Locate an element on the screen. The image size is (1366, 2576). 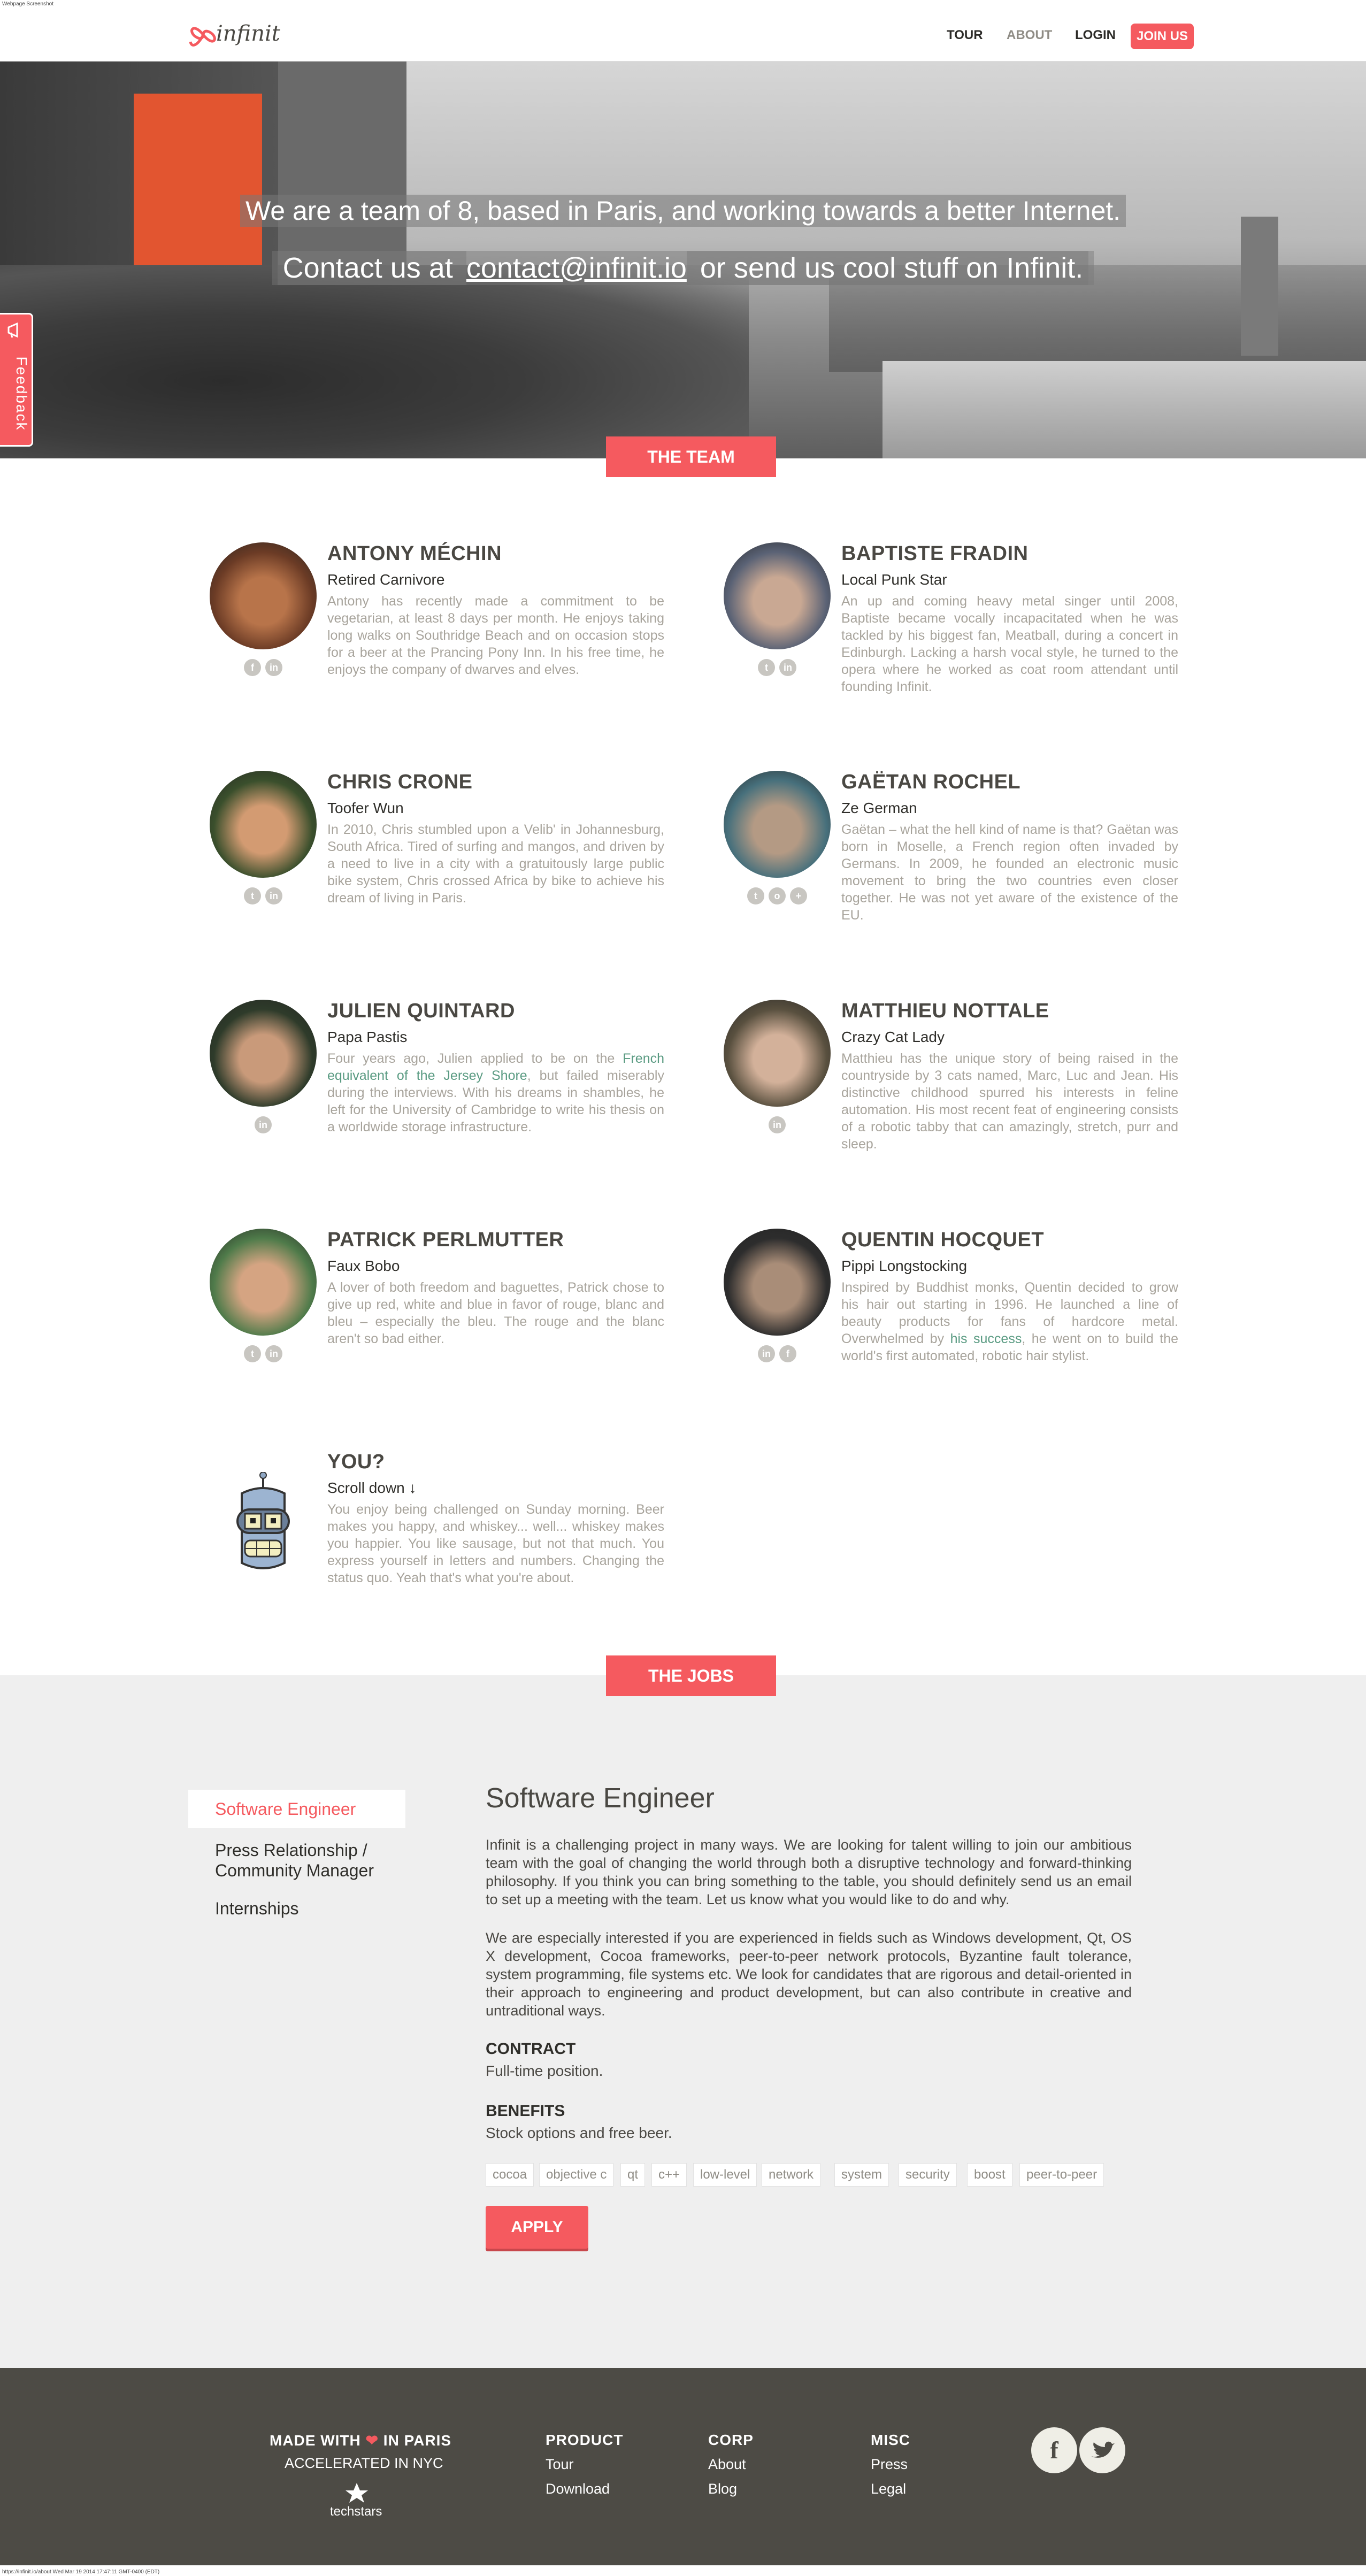
skill-tag: network is located at coordinates (792, 2175).